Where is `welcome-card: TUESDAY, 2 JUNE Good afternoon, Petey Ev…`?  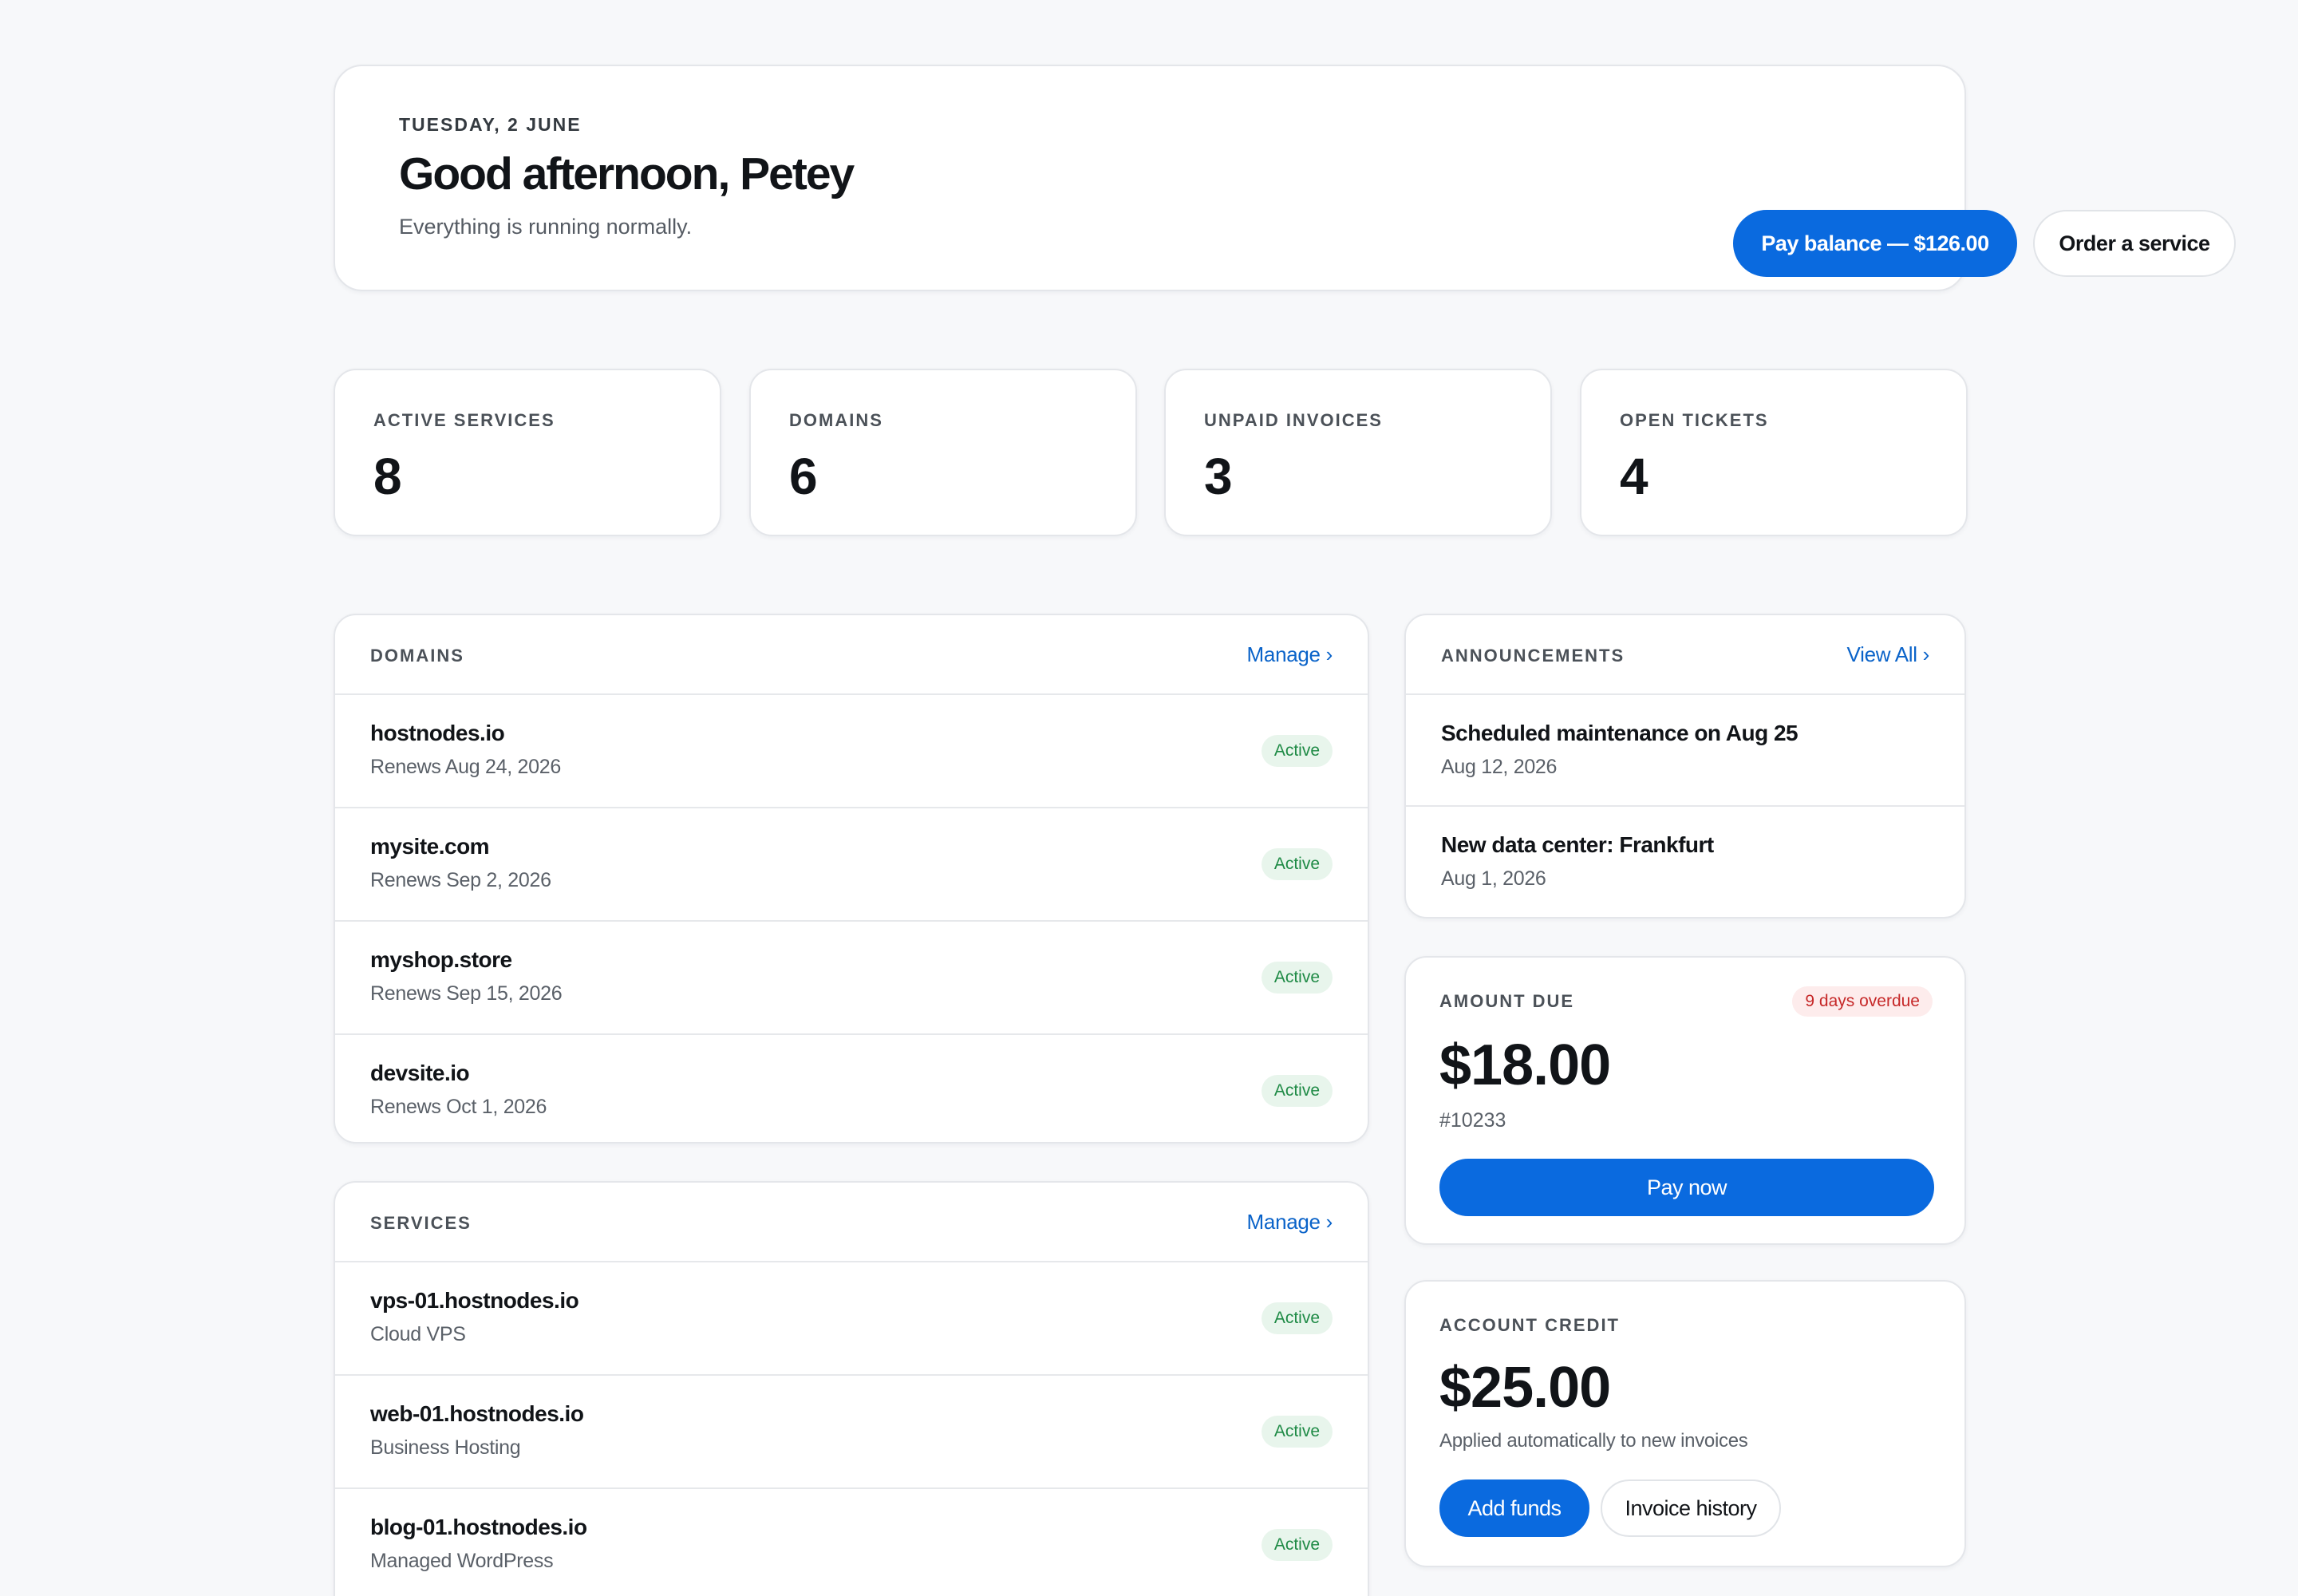
welcome-card: TUESDAY, 2 JUNE Good afternoon, Petey Ev… is located at coordinates (1285, 178).